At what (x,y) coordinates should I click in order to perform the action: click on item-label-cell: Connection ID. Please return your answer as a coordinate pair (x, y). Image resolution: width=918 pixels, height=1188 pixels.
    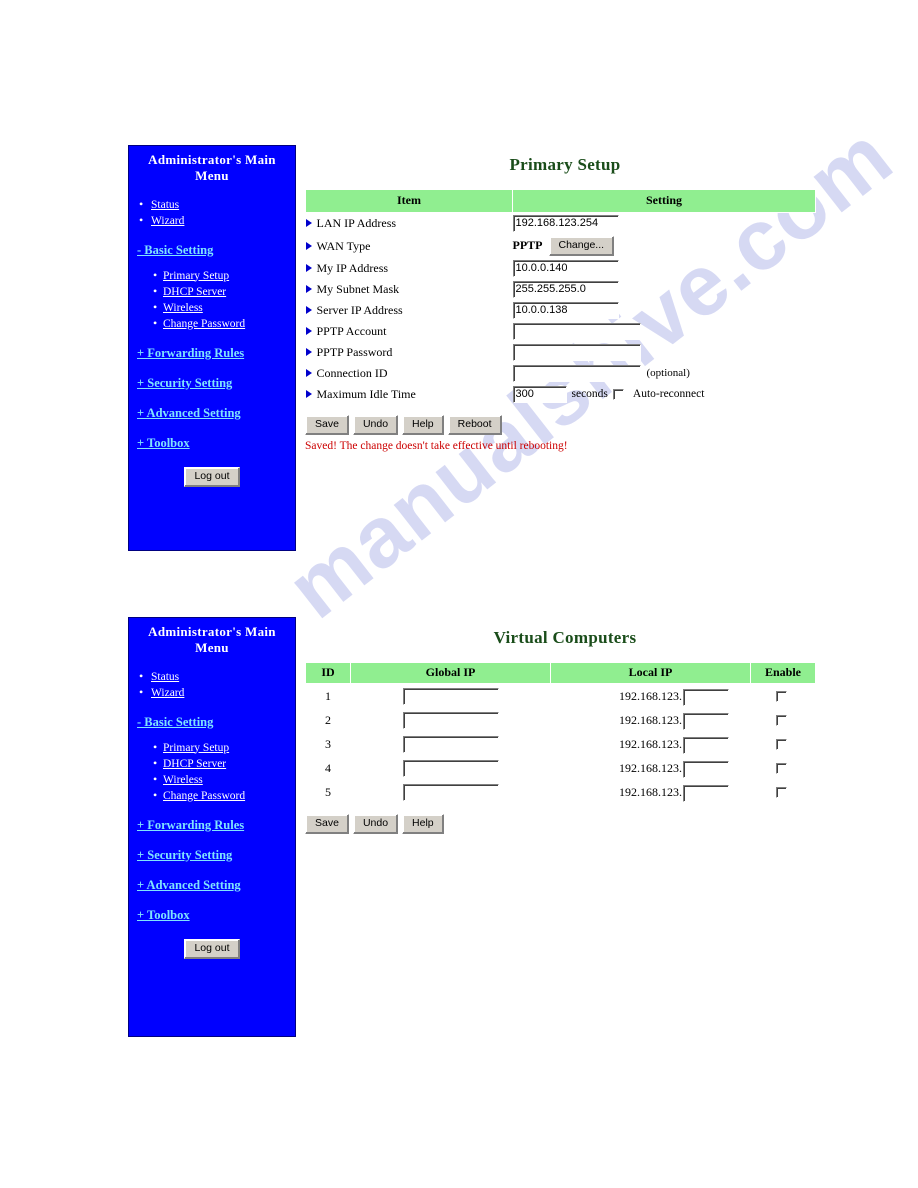
    Looking at the image, I should click on (409, 373).